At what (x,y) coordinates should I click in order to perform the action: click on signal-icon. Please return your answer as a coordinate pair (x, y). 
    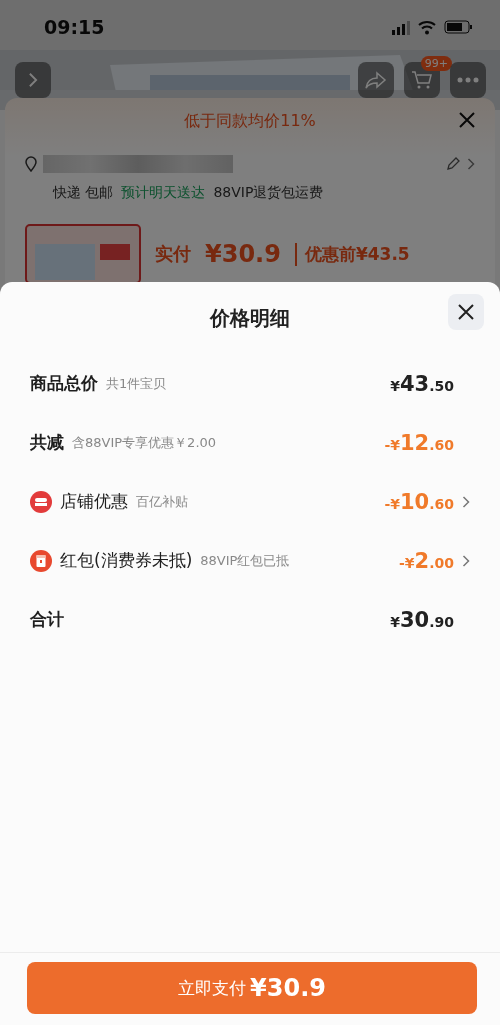
    Looking at the image, I should click on (401, 27).